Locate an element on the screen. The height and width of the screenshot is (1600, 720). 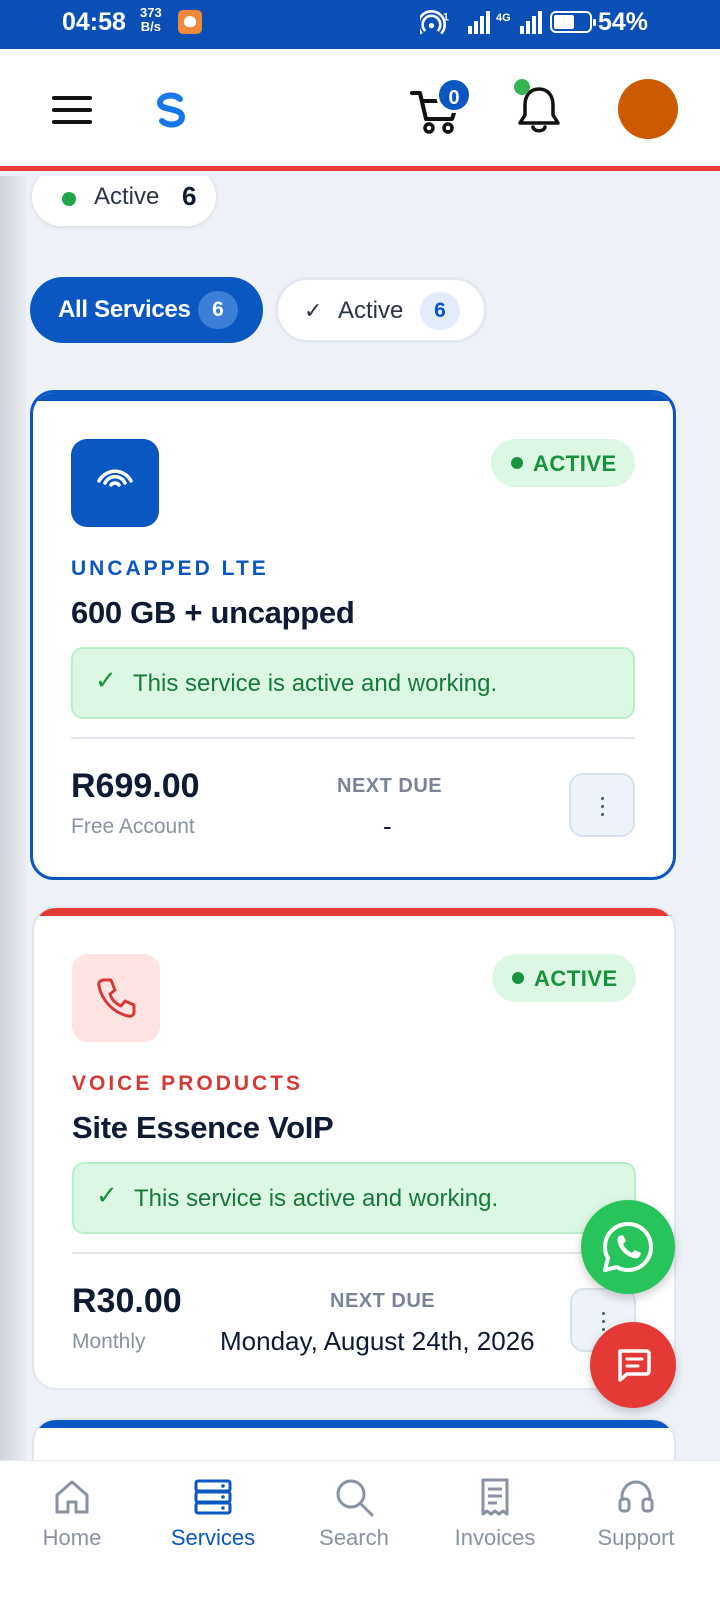
home-icon is located at coordinates (72, 1497).